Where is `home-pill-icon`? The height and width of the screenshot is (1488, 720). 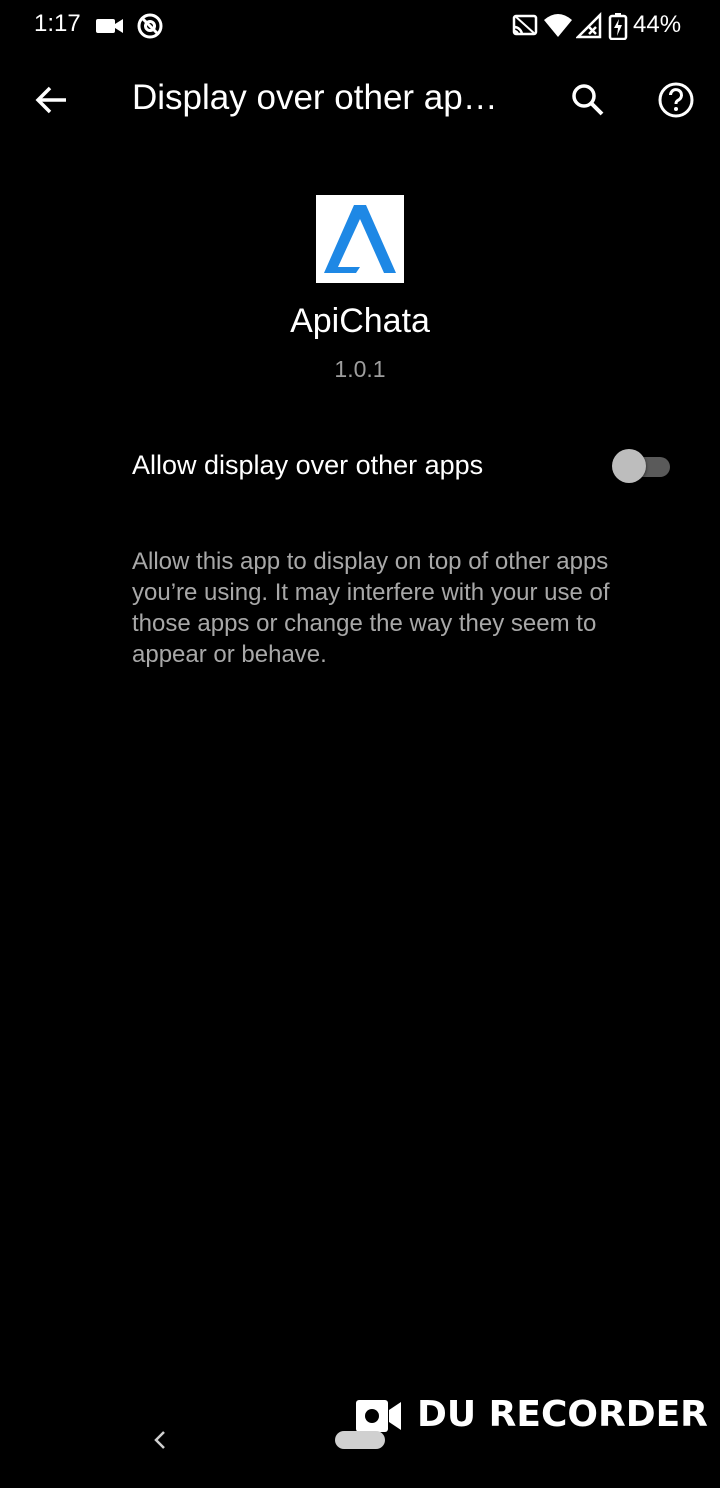 home-pill-icon is located at coordinates (360, 1440).